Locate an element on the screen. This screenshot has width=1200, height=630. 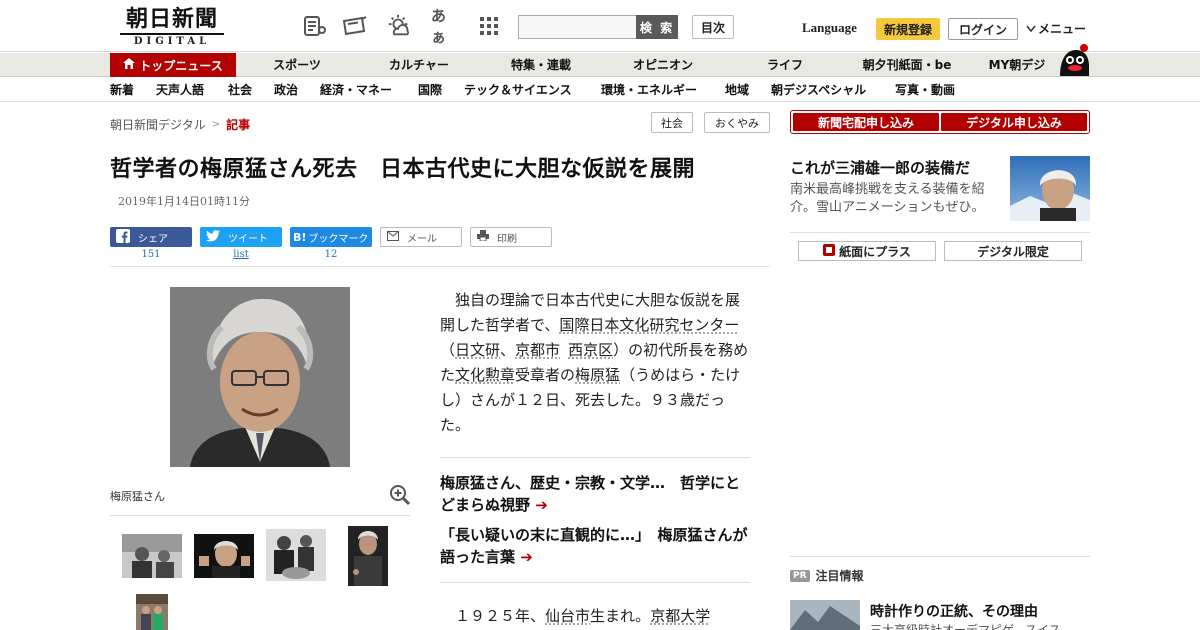
photo-caption: 梅原猛さん is located at coordinates (137, 496).